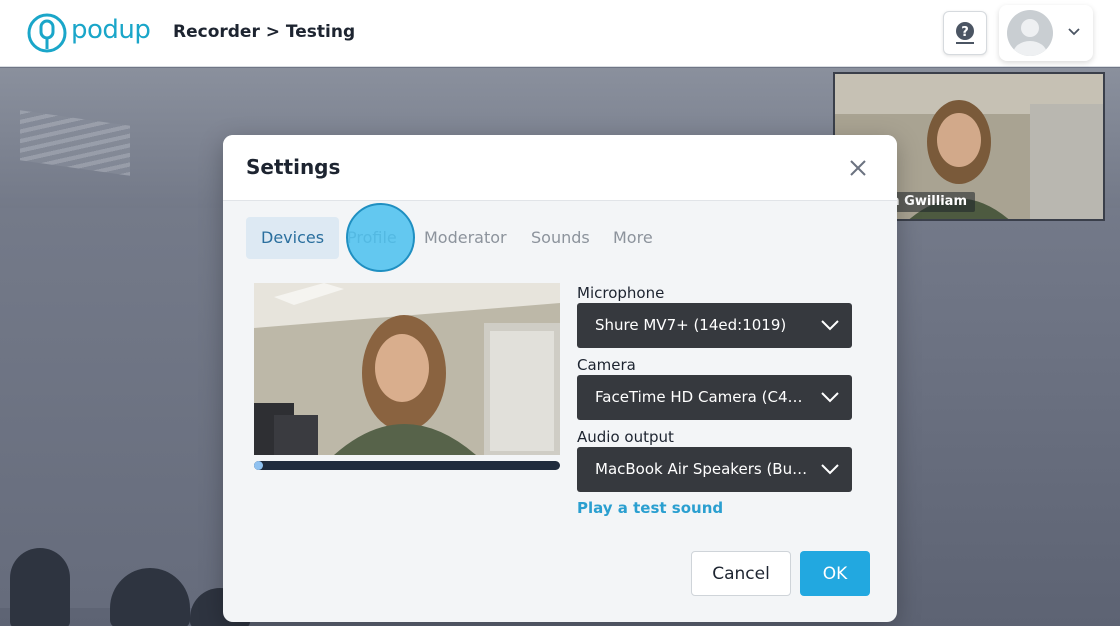 Image resolution: width=1120 pixels, height=626 pixels. I want to click on microphone-select: Shure MV7+ (14ed:1019), so click(714, 325).